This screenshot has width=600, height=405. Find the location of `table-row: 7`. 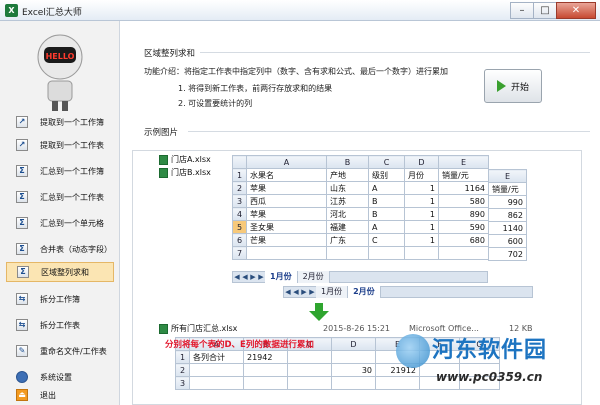

table-row: 7 is located at coordinates (360, 253).